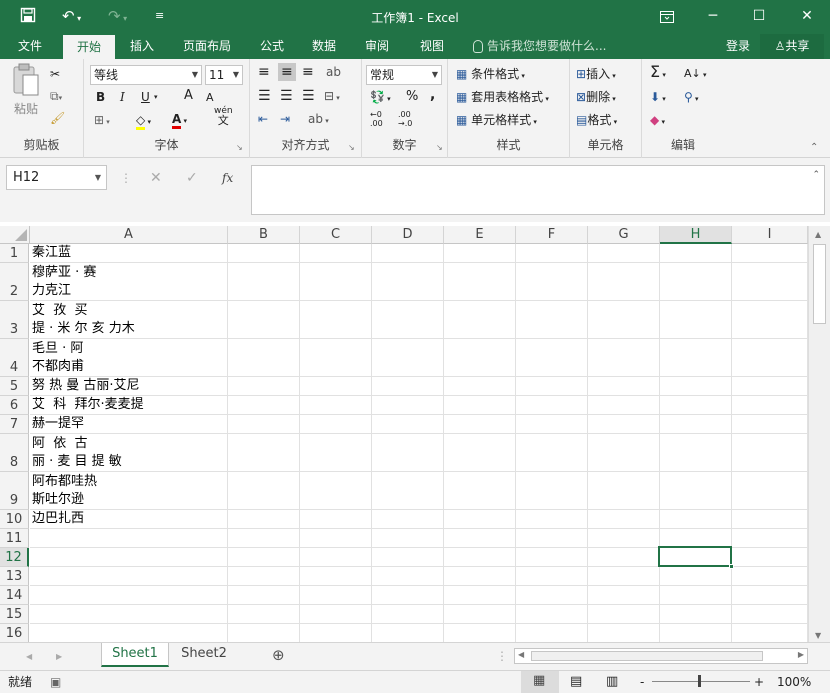 Image resolution: width=830 pixels, height=693 pixels. What do you see at coordinates (122, 97) in the screenshot?
I see `italic-button: I` at bounding box center [122, 97].